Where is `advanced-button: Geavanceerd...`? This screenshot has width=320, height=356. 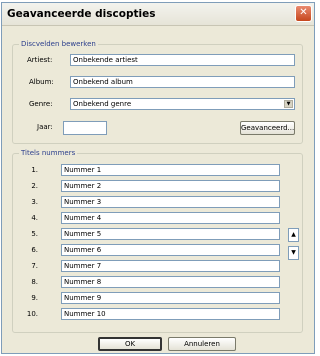 advanced-button: Geavanceerd... is located at coordinates (267, 128).